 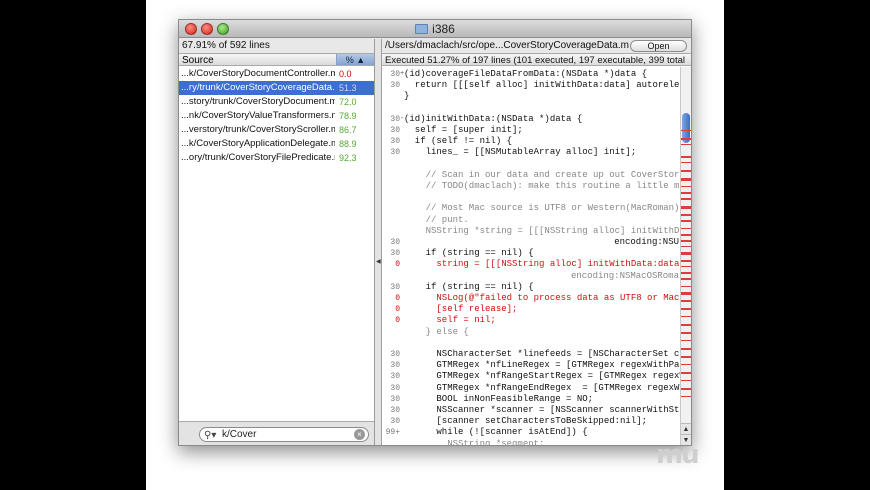 I want to click on file-row: ...ry/trunk/CoverStoryCoverageData.m 51.3, so click(x=276, y=88).